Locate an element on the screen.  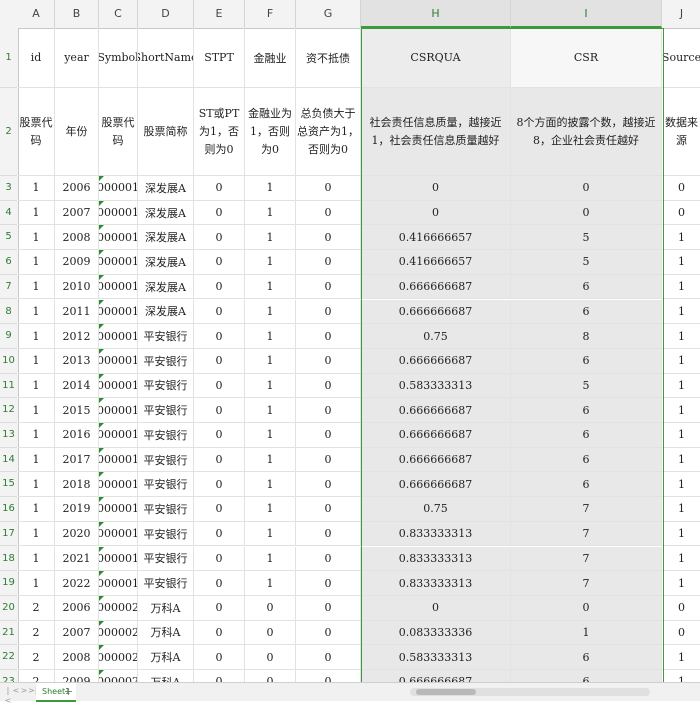
data-cell-b: 2009 is located at coordinates (77, 262).